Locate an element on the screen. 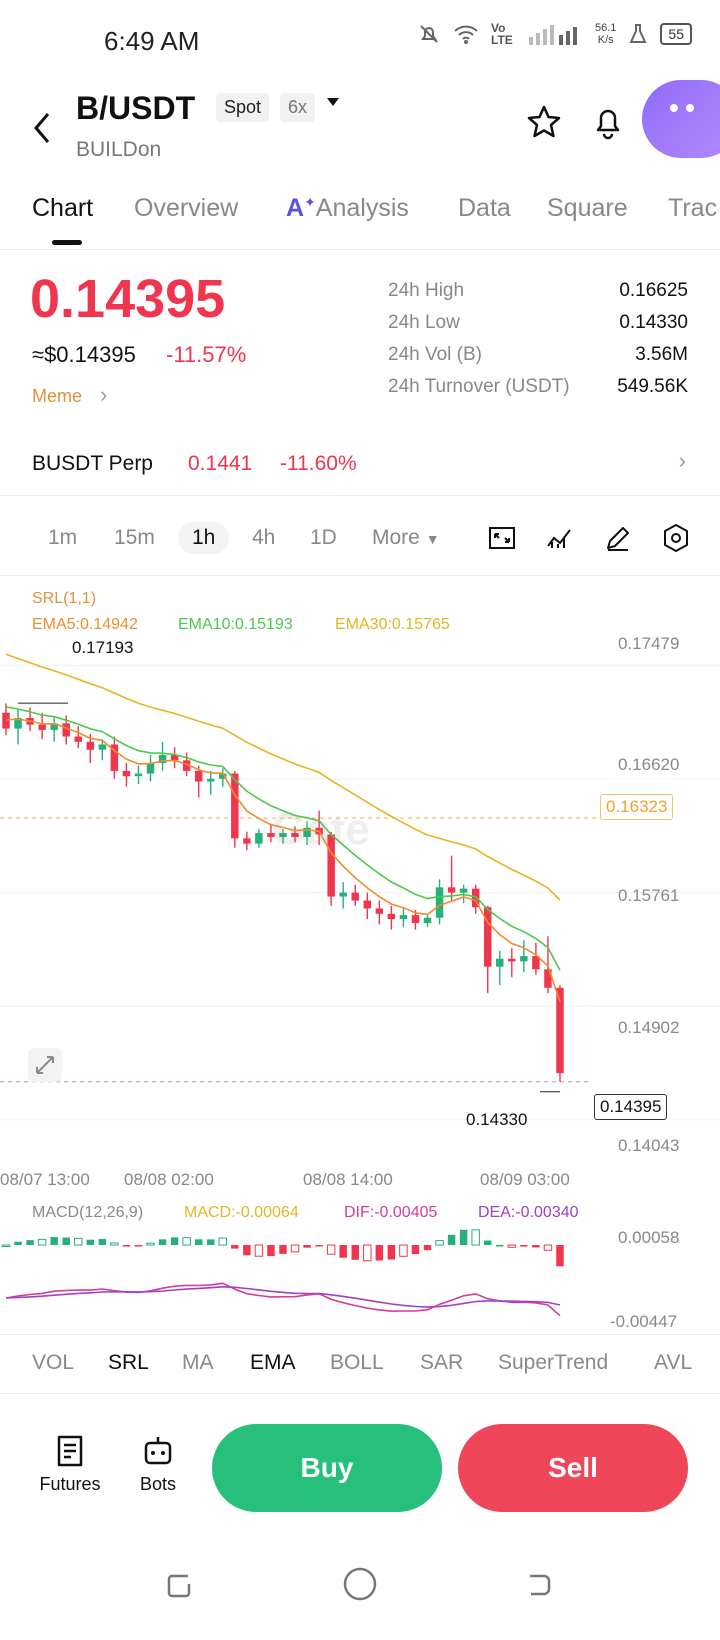 This screenshot has width=720, height=1640. active-tab-indicator is located at coordinates (67, 242).